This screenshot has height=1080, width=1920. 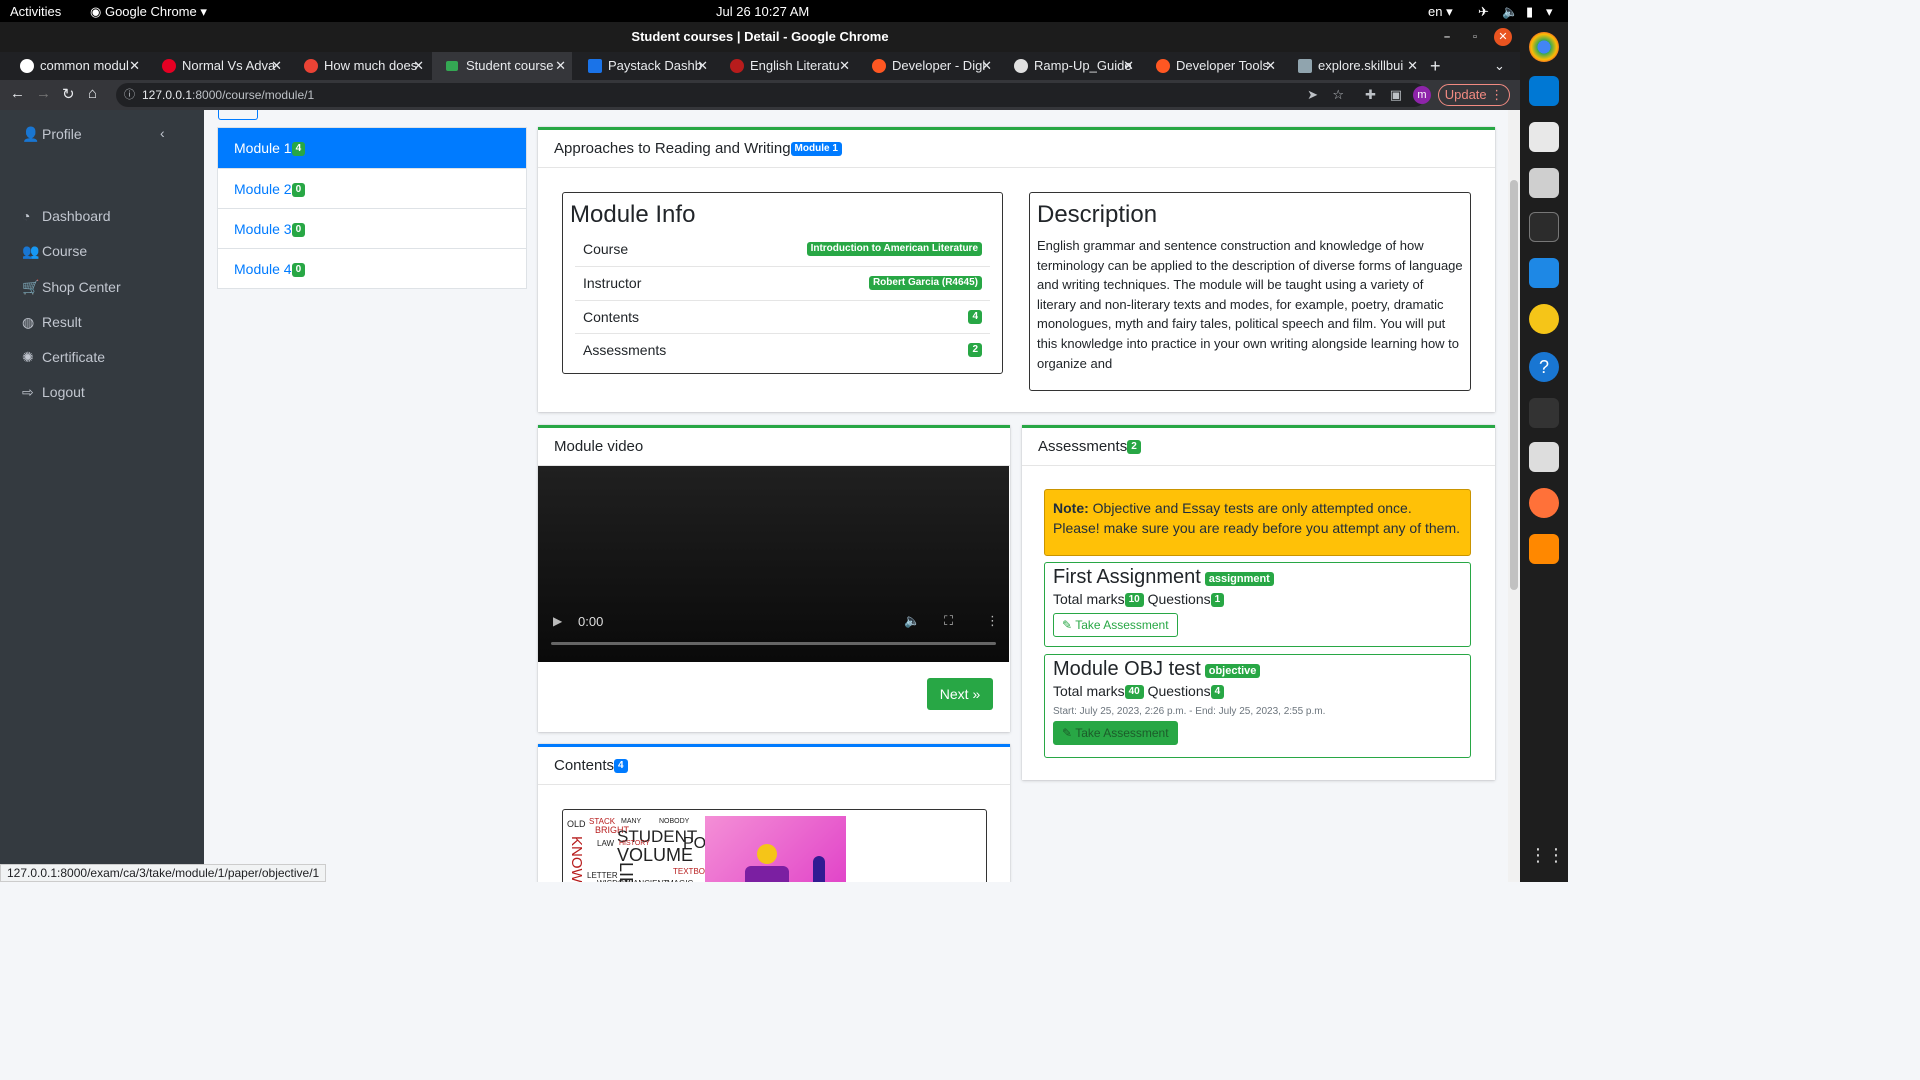 What do you see at coordinates (1354, 66) in the screenshot?
I see `browser-tab: explore.skillbui ✕` at bounding box center [1354, 66].